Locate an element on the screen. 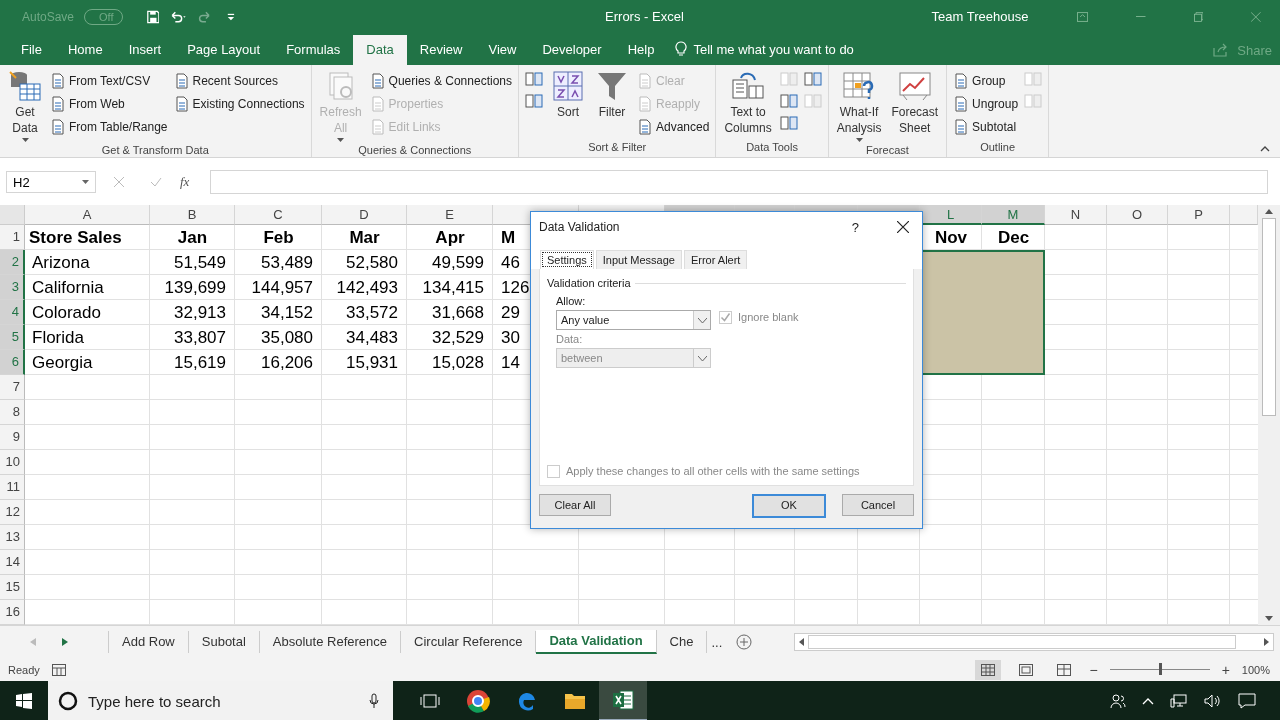  group-label: Sort & Filter is located at coordinates (617, 147).